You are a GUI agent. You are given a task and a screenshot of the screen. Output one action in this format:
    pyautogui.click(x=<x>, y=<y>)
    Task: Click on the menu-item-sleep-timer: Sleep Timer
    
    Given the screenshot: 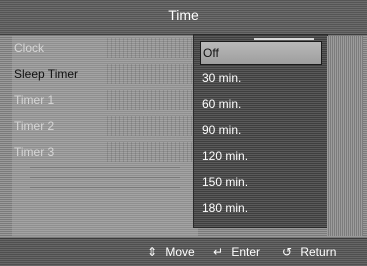 What is the action you would take?
    pyautogui.click(x=104, y=74)
    